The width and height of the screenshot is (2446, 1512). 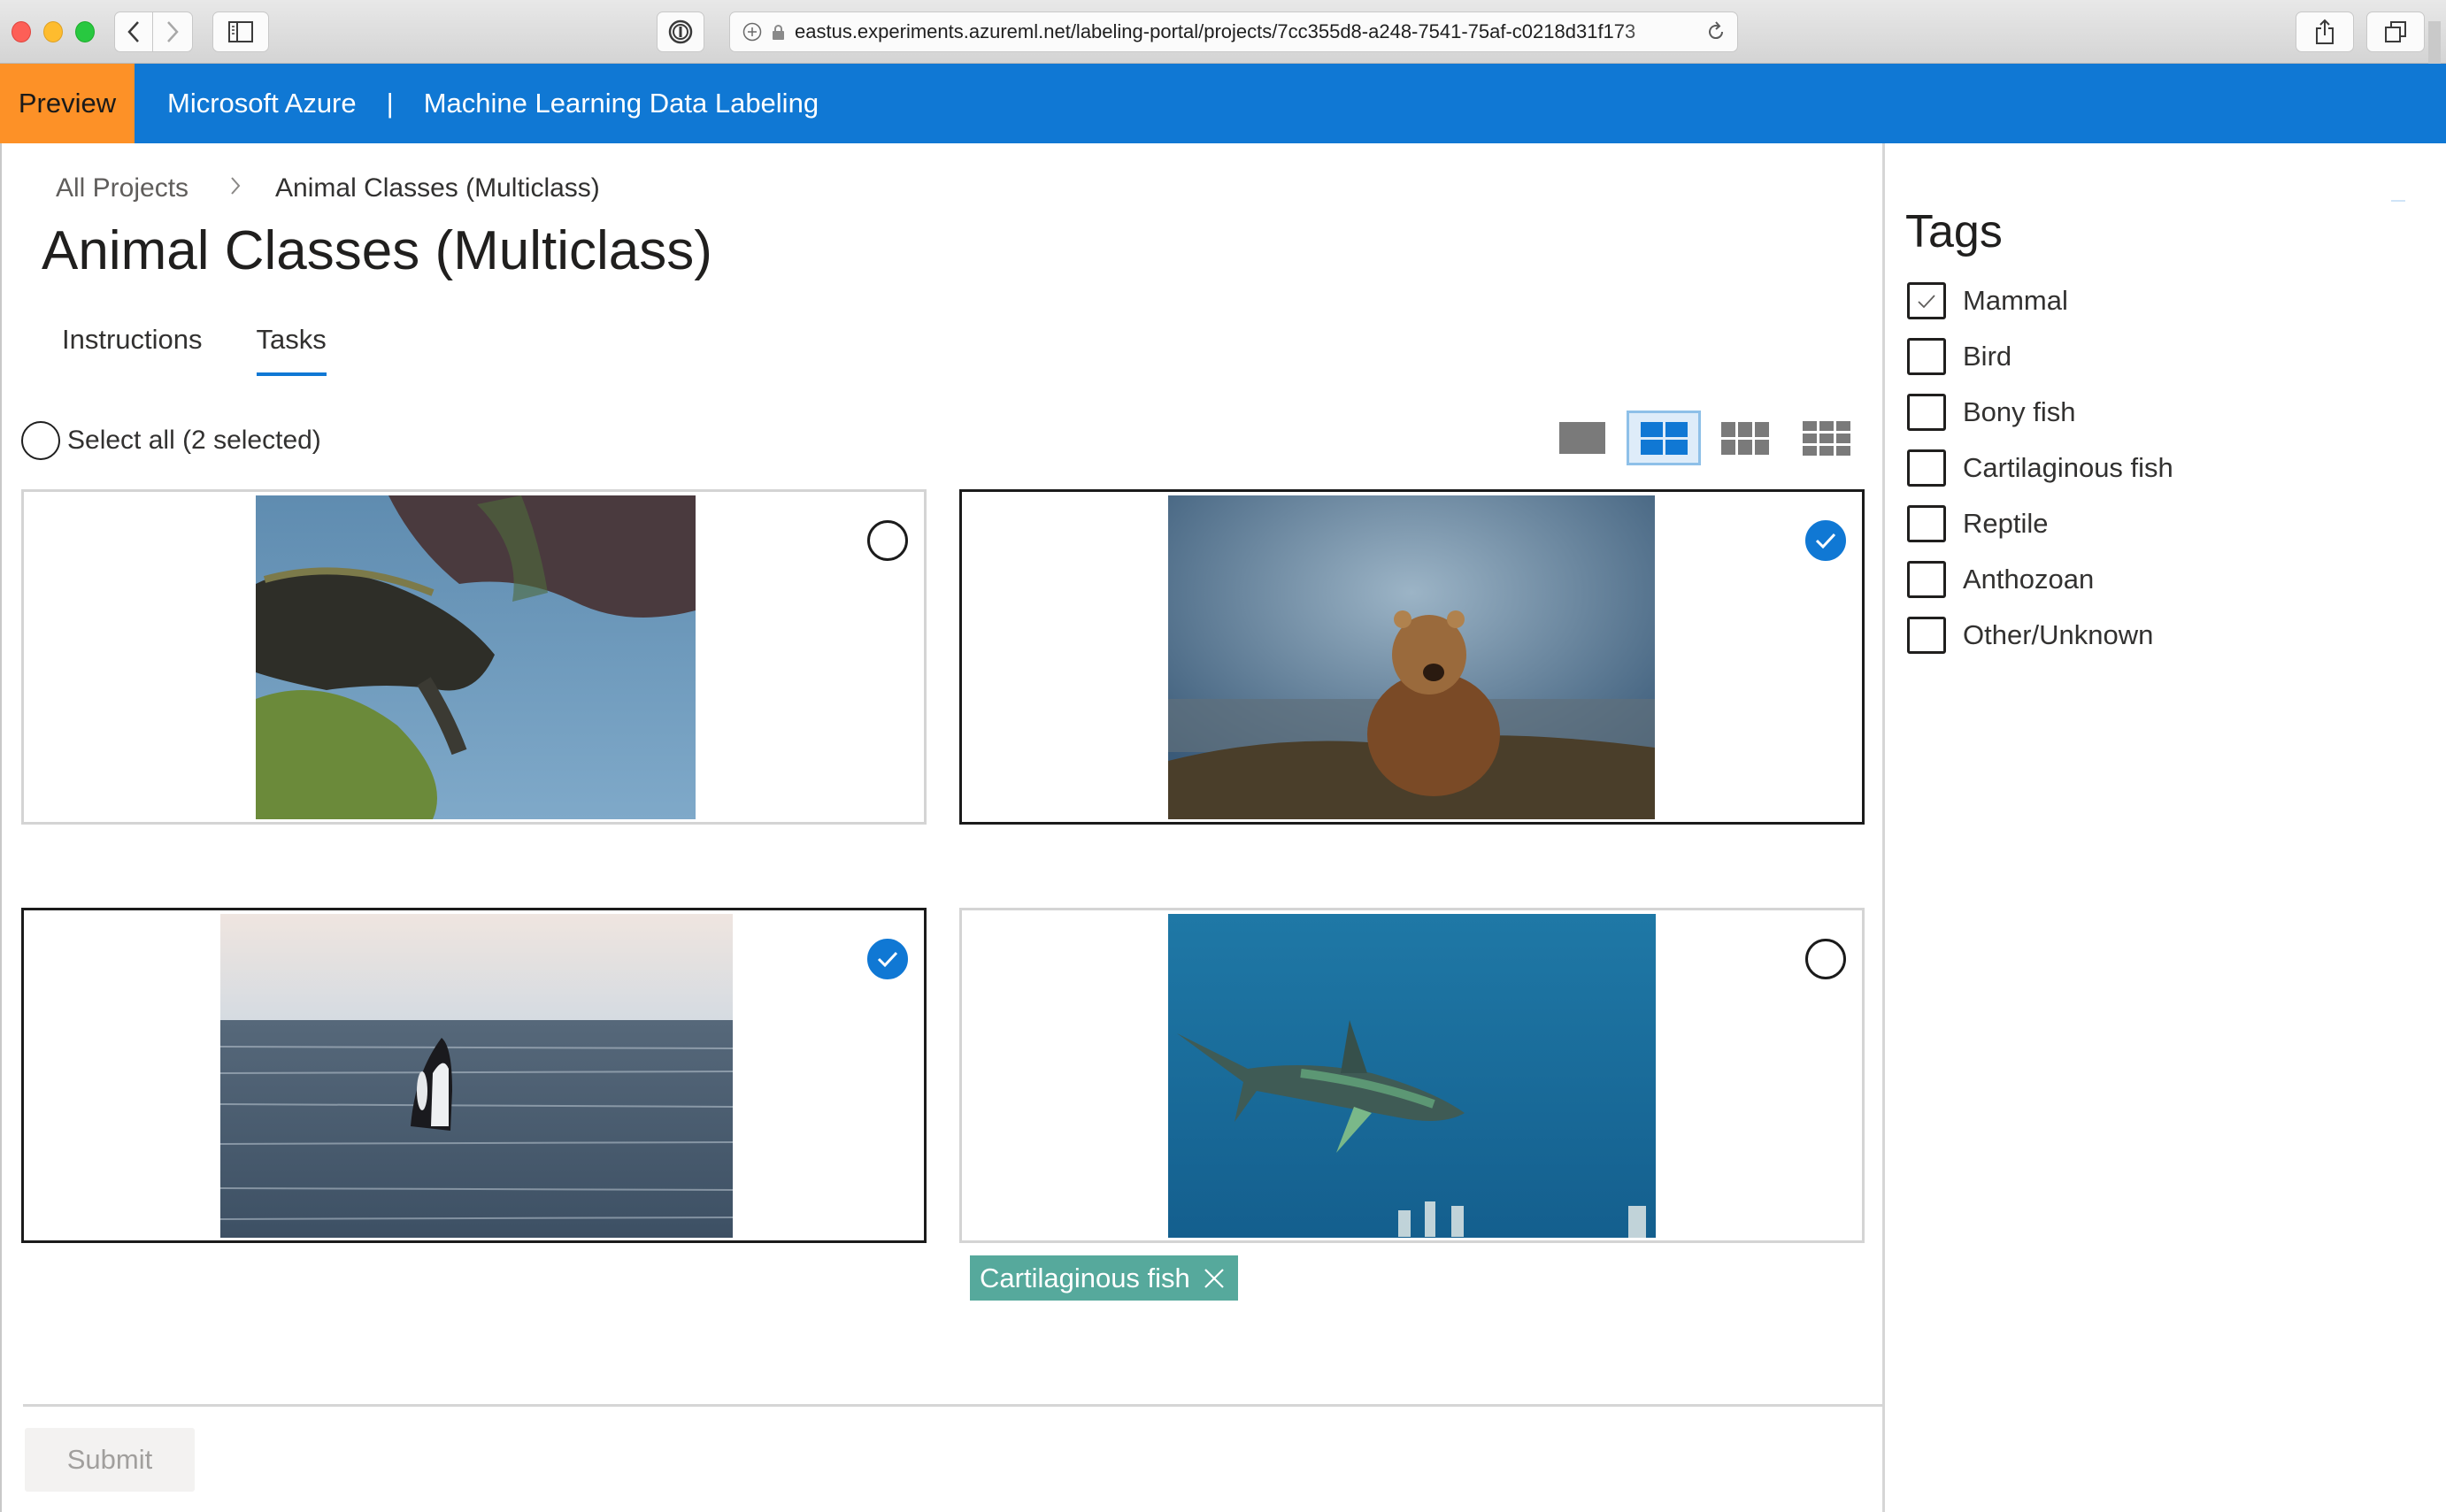 I want to click on tag-option-cartilaginous-fish: Cartilaginous fish, so click(x=2040, y=468).